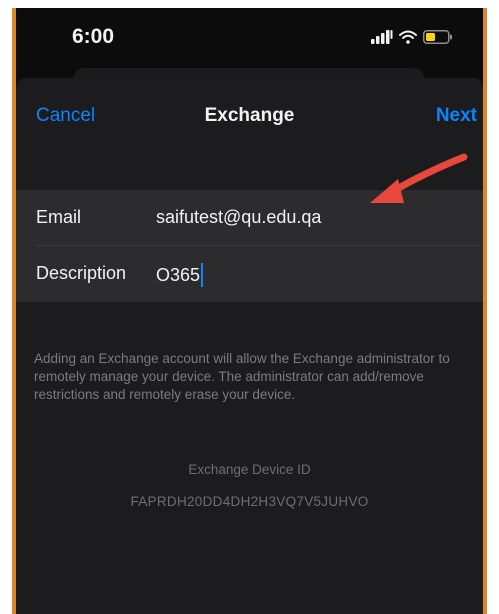  Describe the element at coordinates (382, 39) in the screenshot. I see `cellular-signal-icon` at that location.